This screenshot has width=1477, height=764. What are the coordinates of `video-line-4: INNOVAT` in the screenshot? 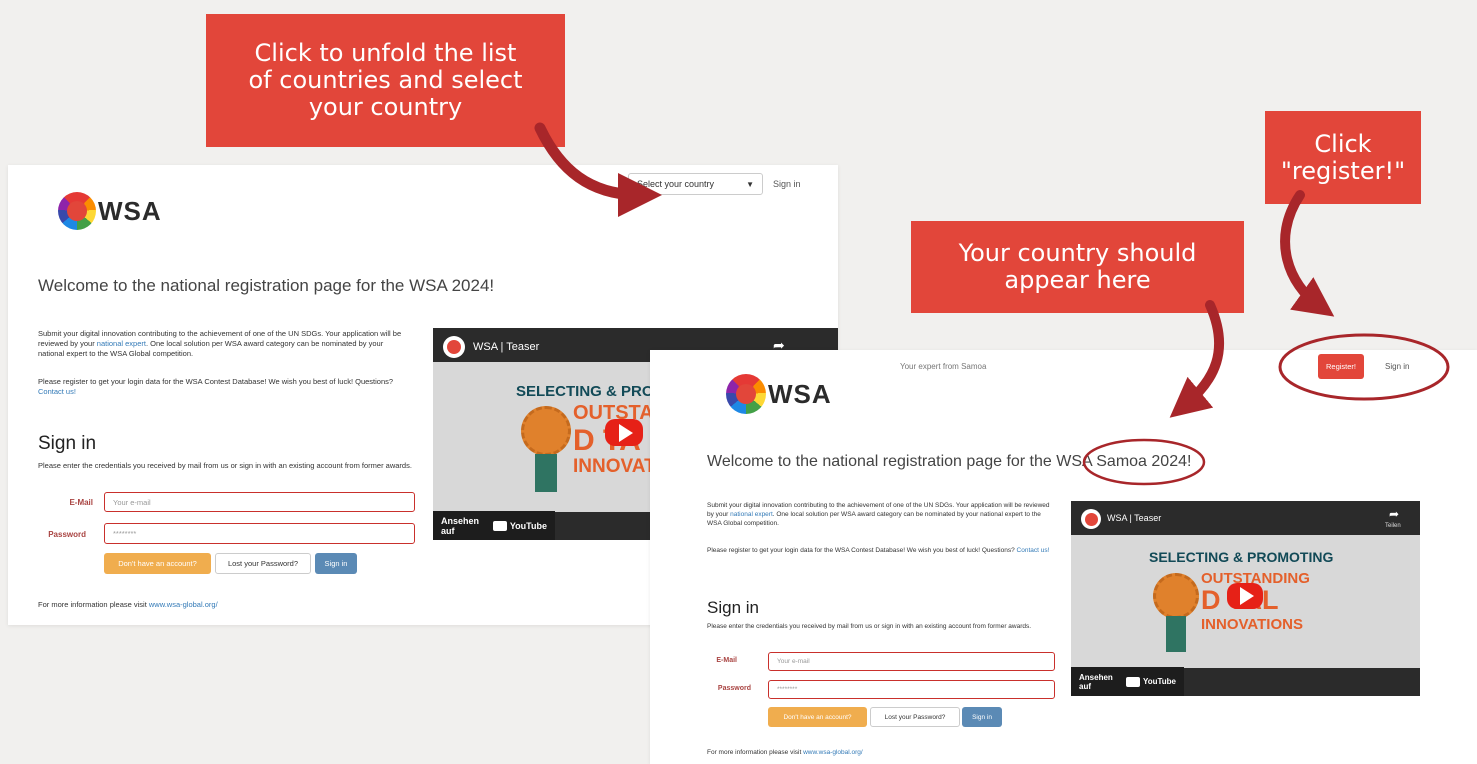 It's located at (614, 466).